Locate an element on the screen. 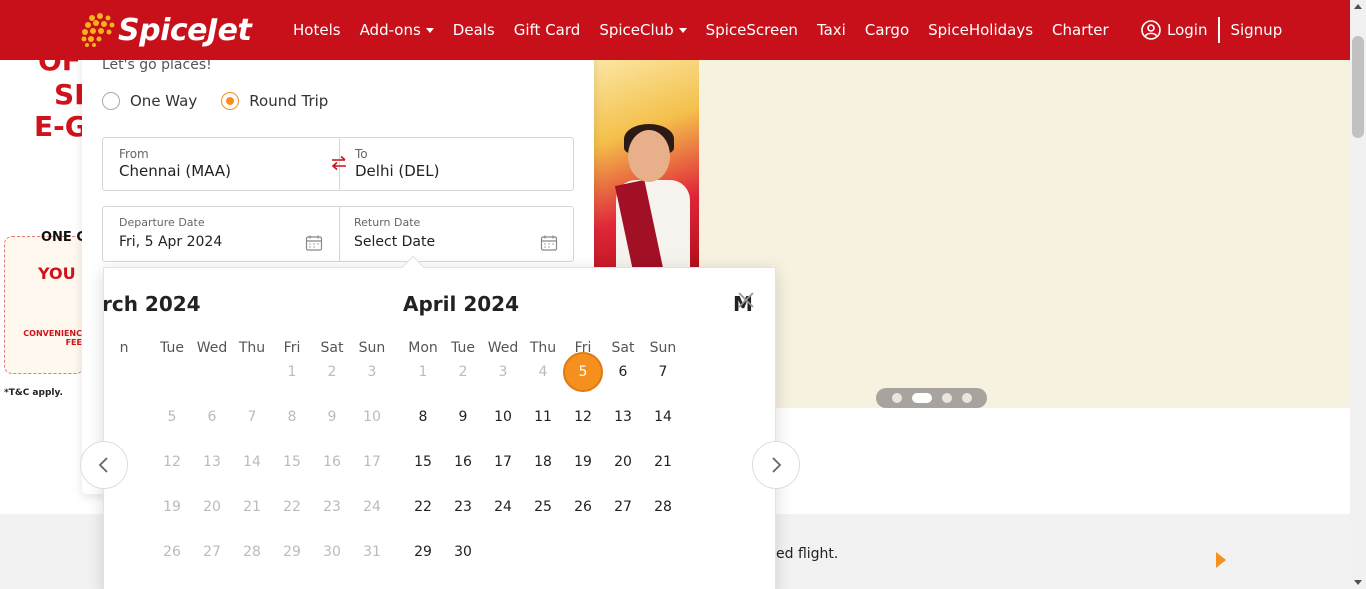  banner-photo is located at coordinates (646, 163).